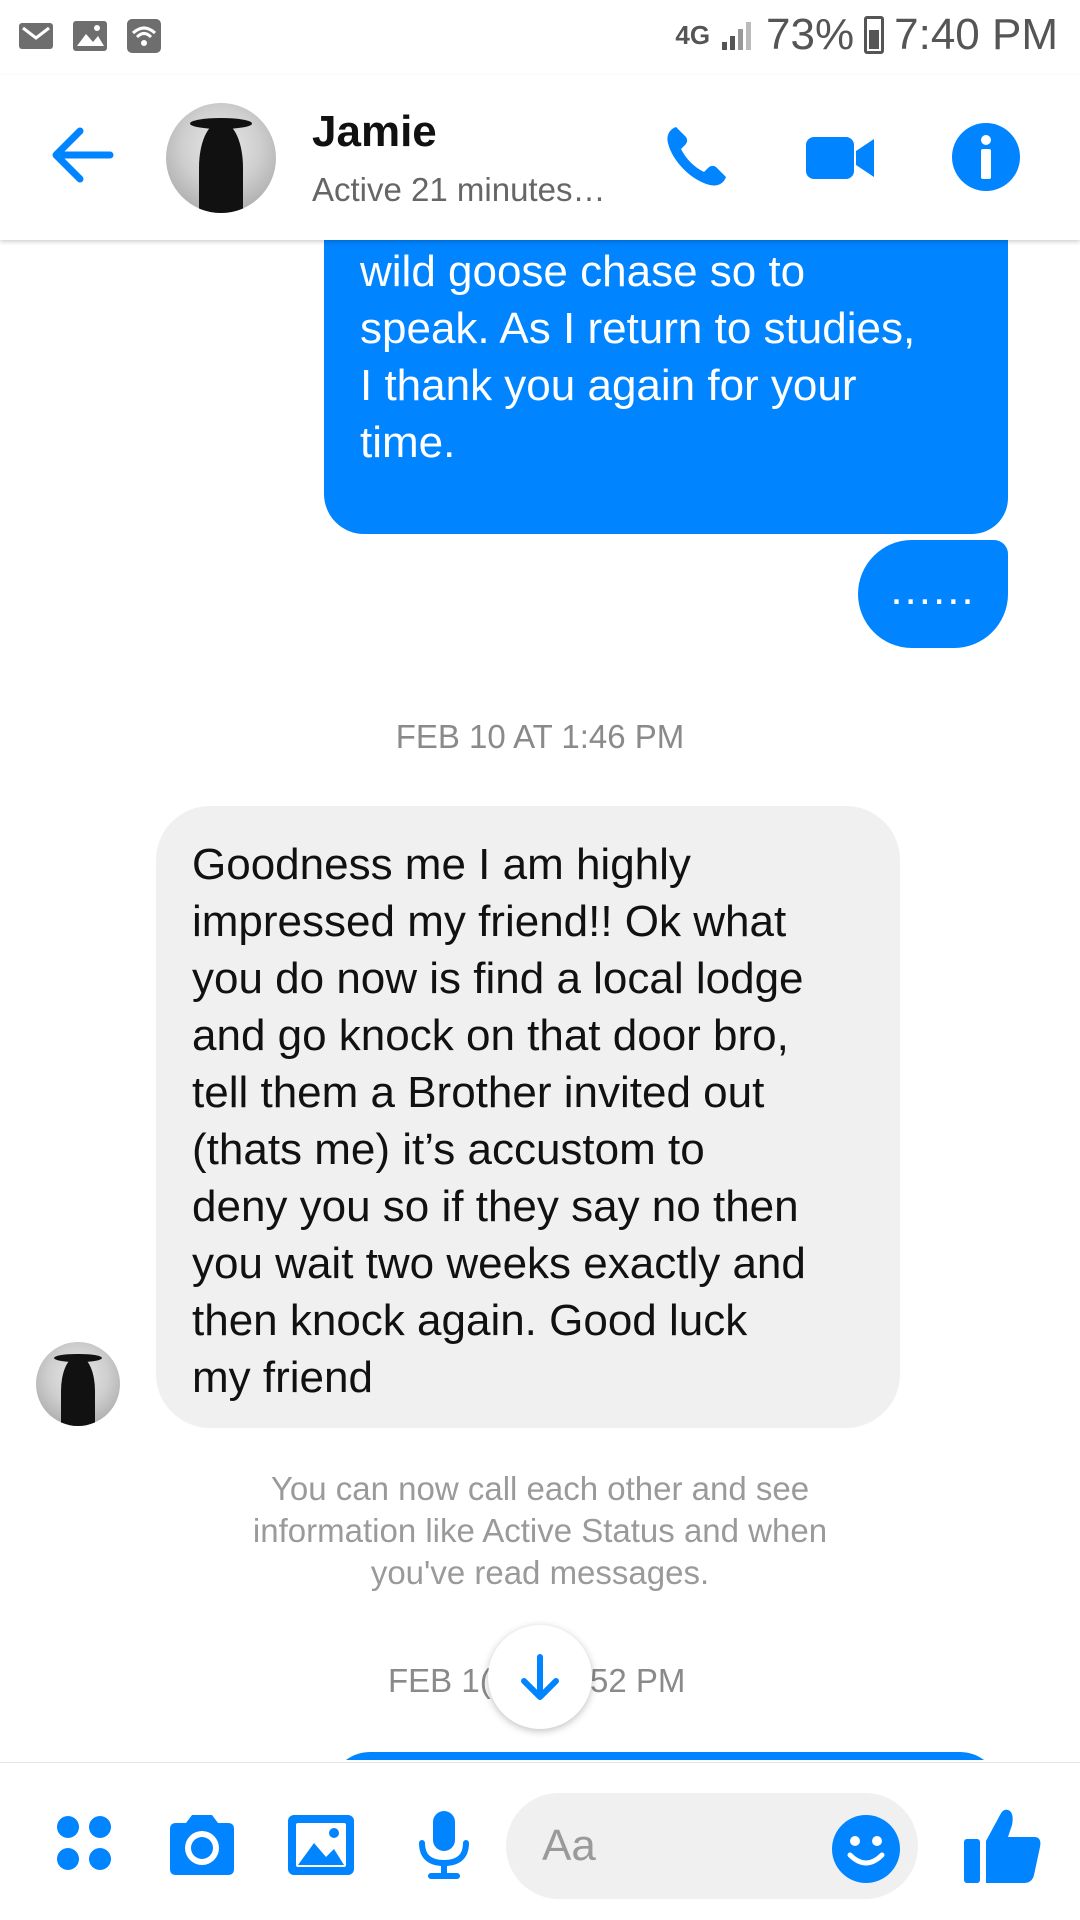 The width and height of the screenshot is (1080, 1920). What do you see at coordinates (840, 157) in the screenshot?
I see `video-call-icon` at bounding box center [840, 157].